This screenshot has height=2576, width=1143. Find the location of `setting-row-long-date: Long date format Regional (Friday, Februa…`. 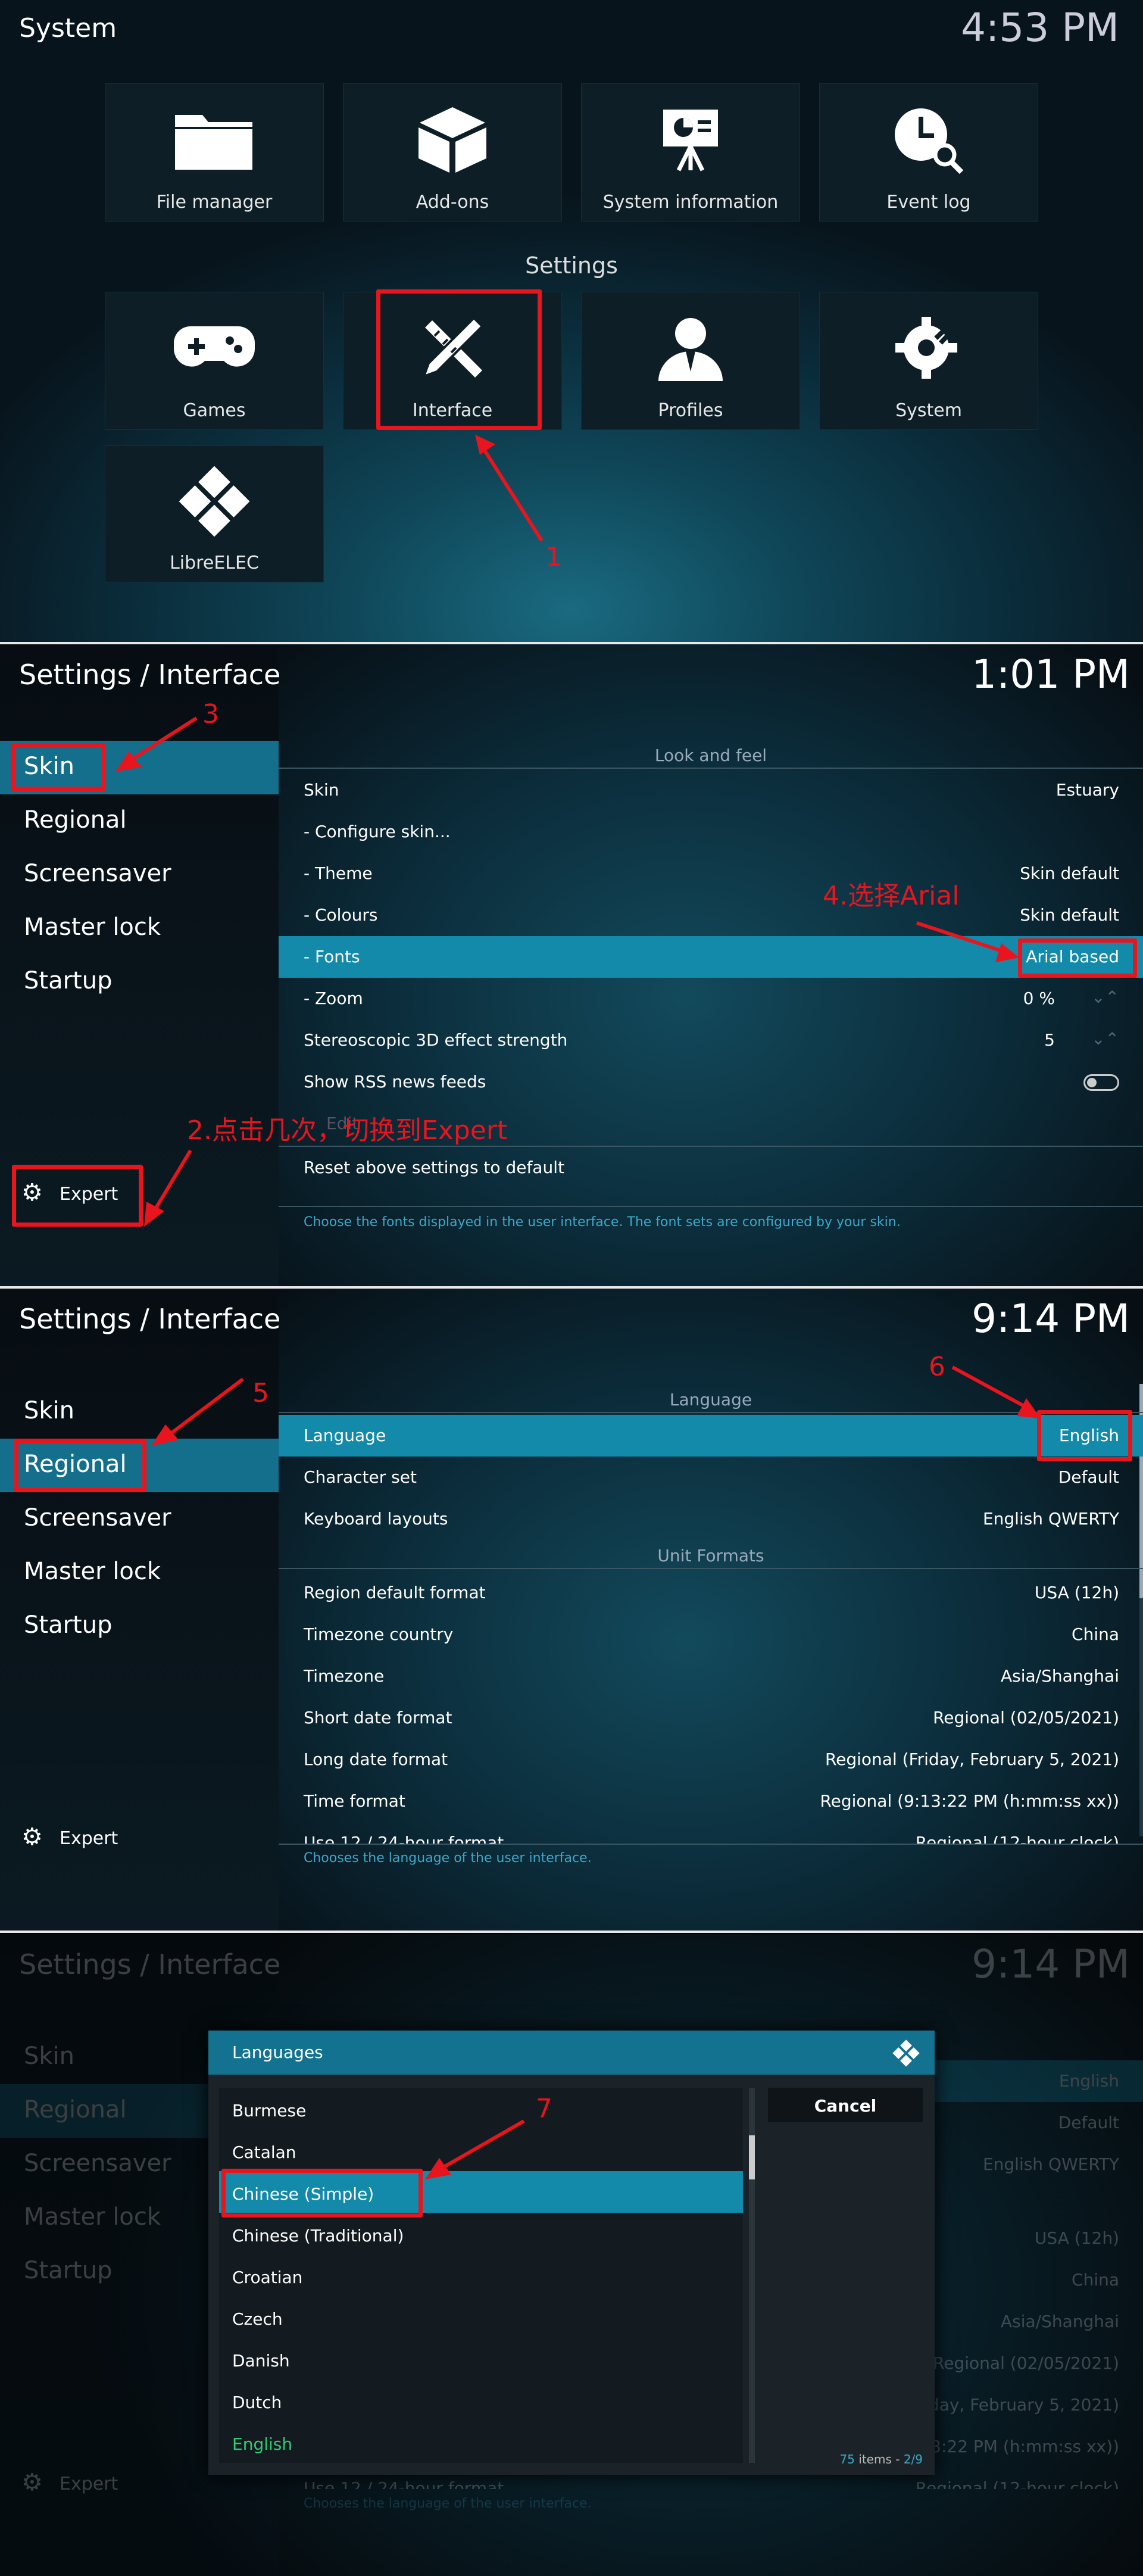

setting-row-long-date: Long date format Regional (Friday, Februa… is located at coordinates (711, 1759).